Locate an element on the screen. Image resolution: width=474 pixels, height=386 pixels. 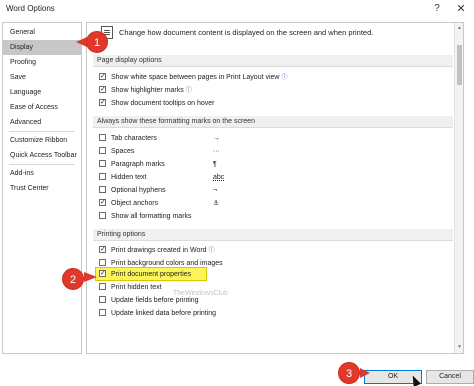
option-optional-hyphens: Optional hyphens ¬ is located at coordinates (158, 190).